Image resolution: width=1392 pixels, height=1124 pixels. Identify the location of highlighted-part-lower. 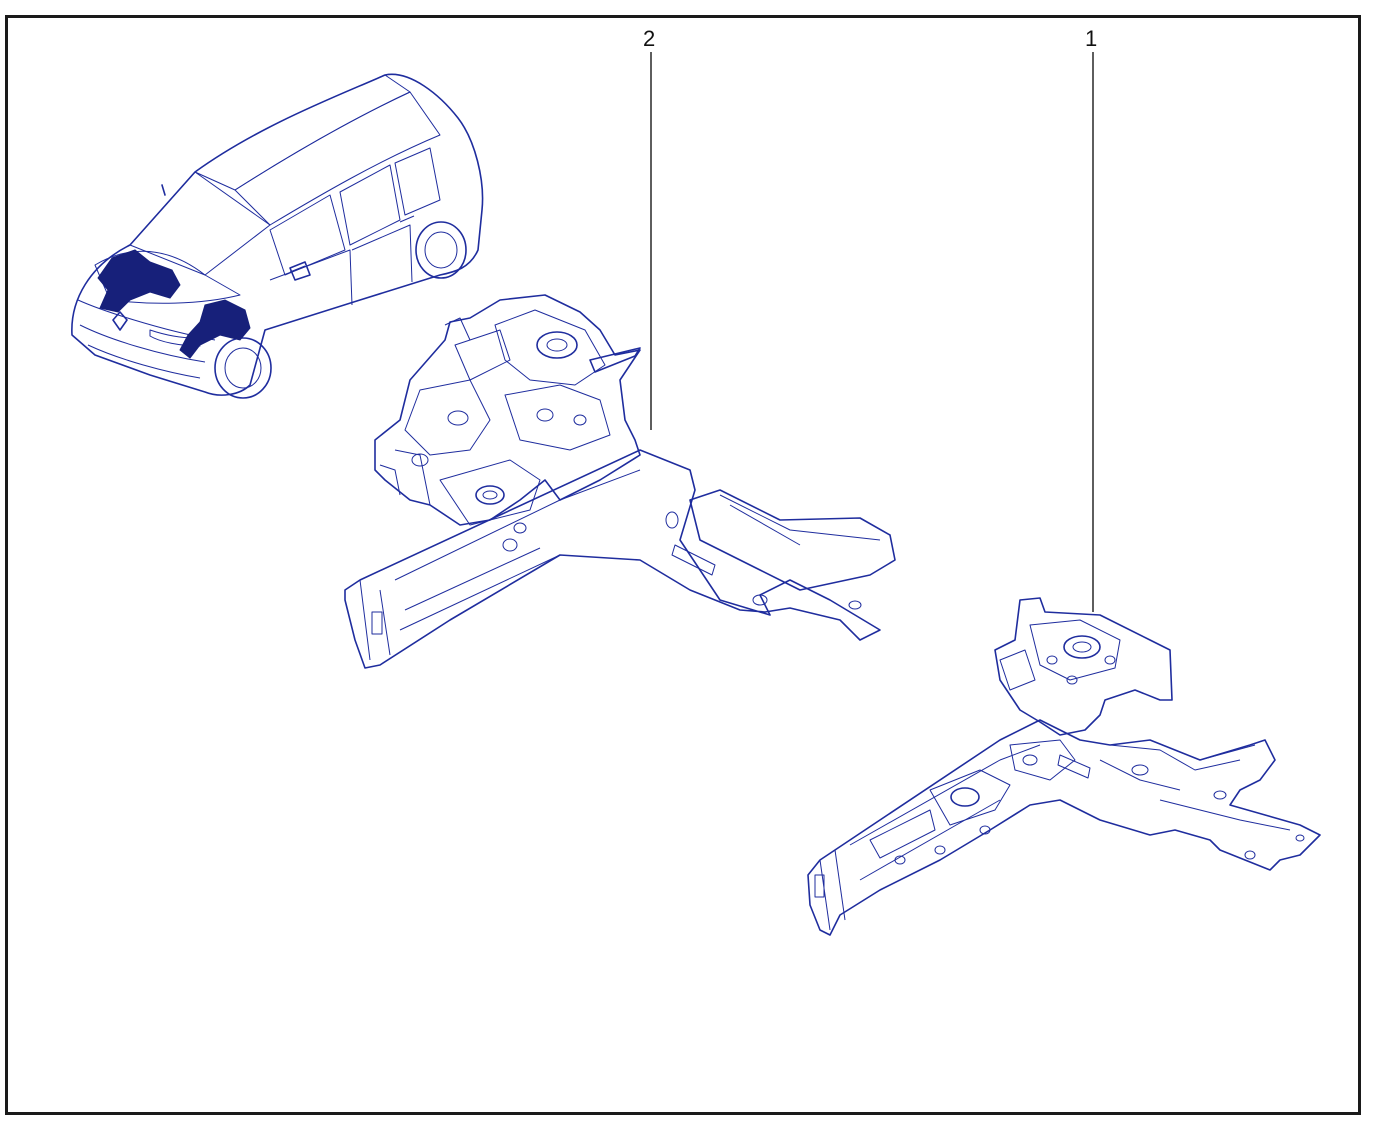
(215, 329).